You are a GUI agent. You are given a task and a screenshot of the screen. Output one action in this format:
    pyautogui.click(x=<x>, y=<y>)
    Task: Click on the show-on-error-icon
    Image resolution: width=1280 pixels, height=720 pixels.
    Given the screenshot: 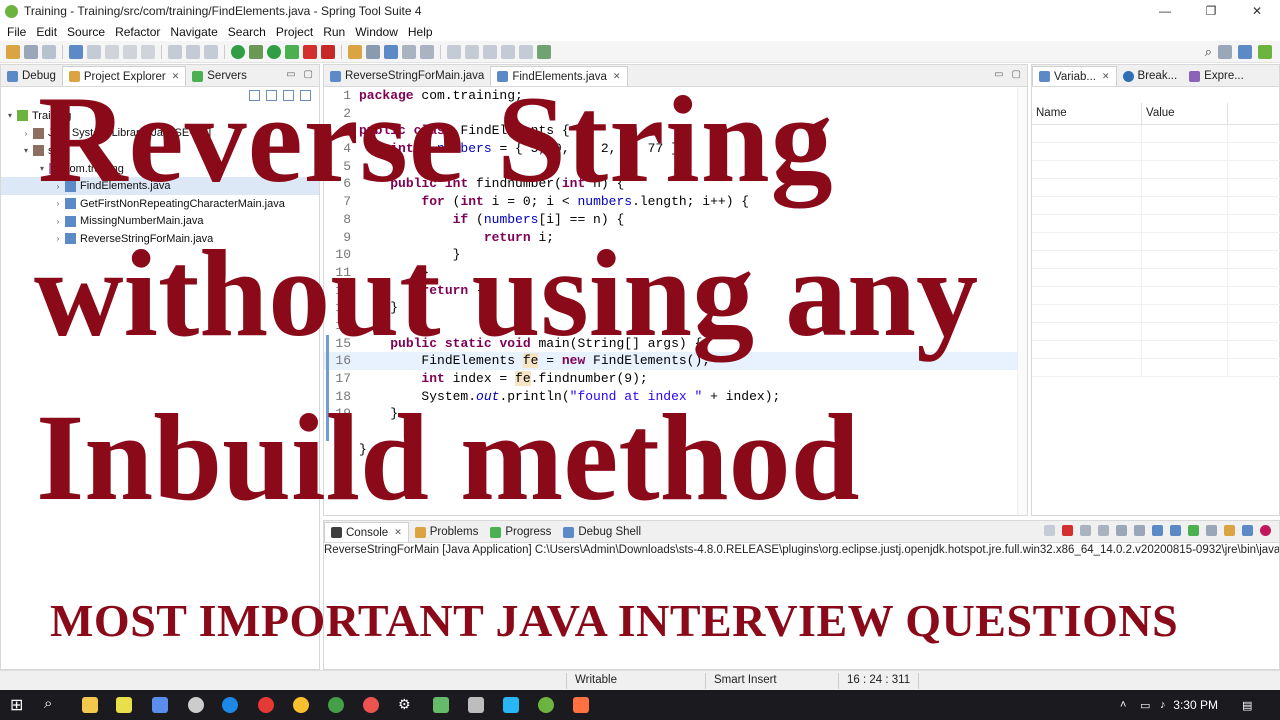 What is the action you would take?
    pyautogui.click(x=1175, y=530)
    